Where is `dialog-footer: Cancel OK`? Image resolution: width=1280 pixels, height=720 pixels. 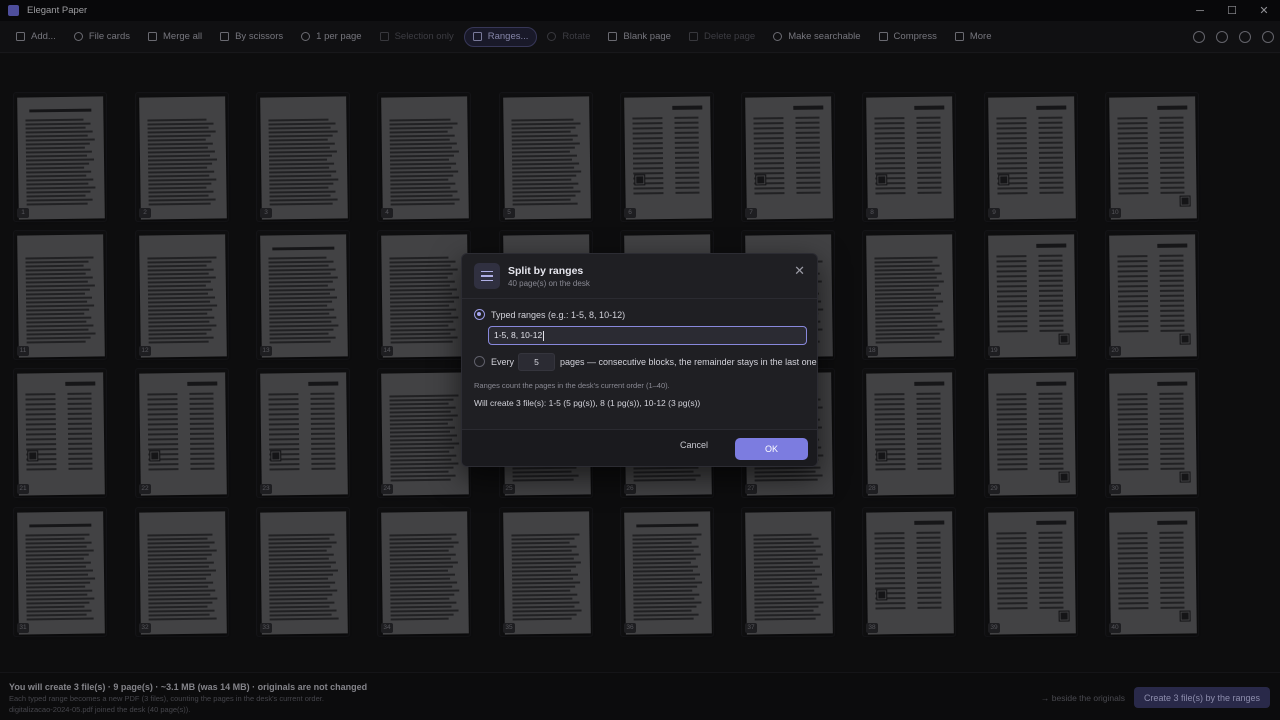
dialog-footer: Cancel OK is located at coordinates (639, 447).